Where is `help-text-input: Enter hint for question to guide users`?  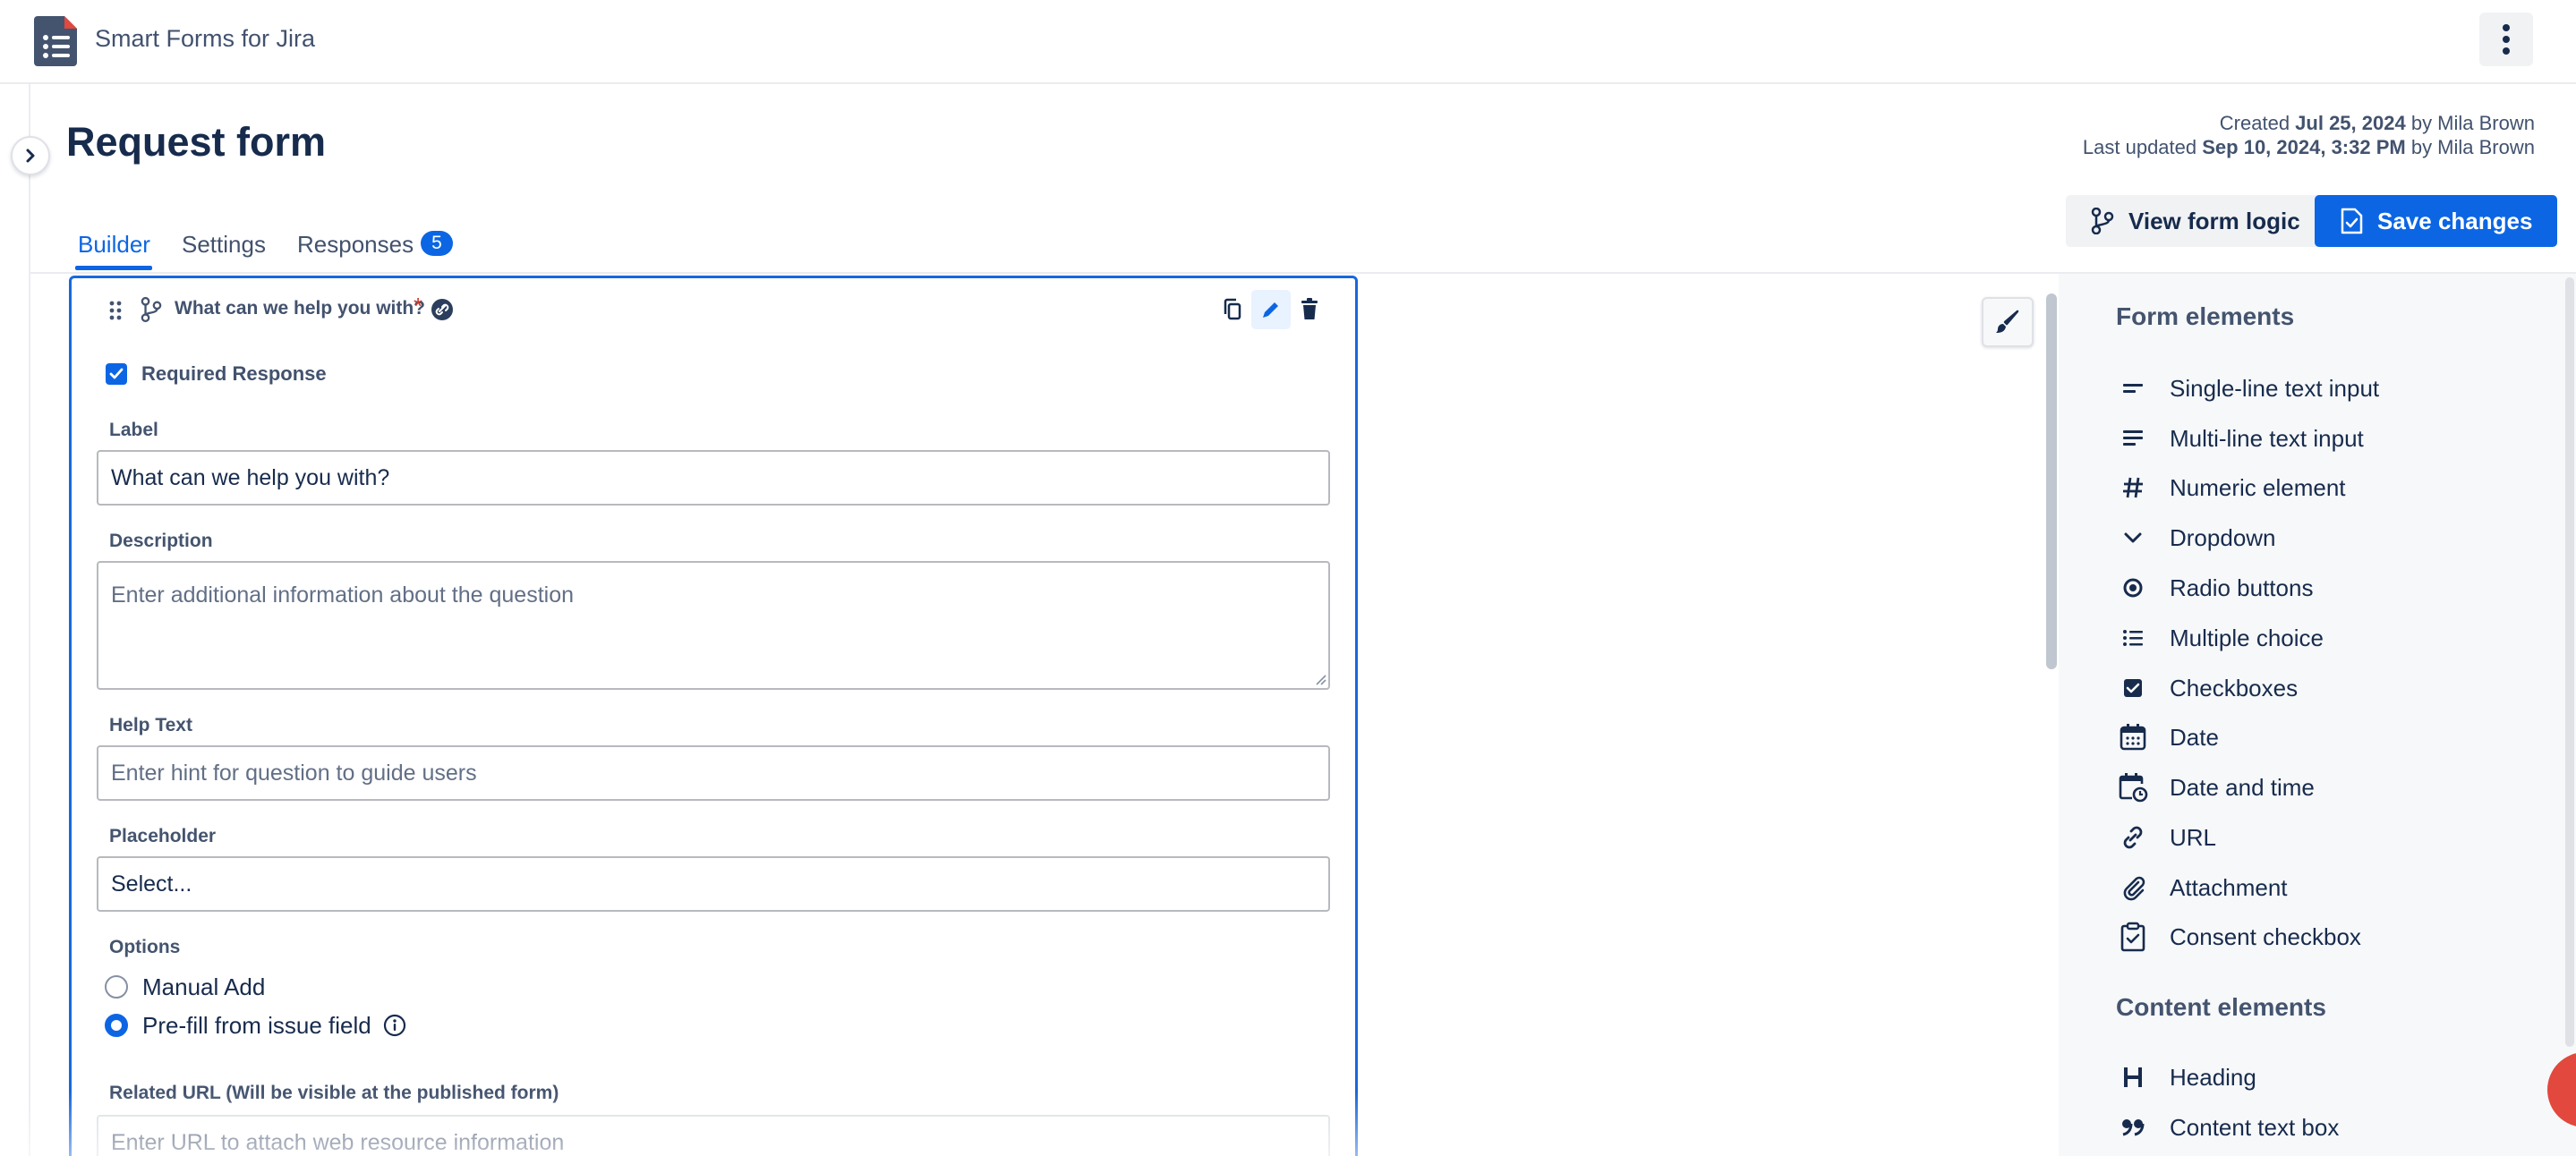
help-text-input: Enter hint for question to guide users is located at coordinates (713, 773).